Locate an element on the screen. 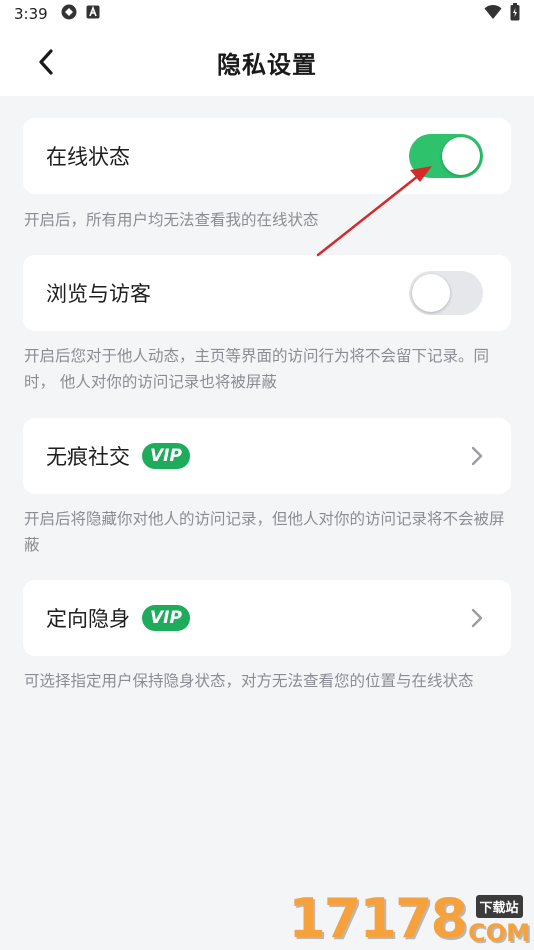 The image size is (534, 950). annotation-arrow-icon is located at coordinates (374, 211).